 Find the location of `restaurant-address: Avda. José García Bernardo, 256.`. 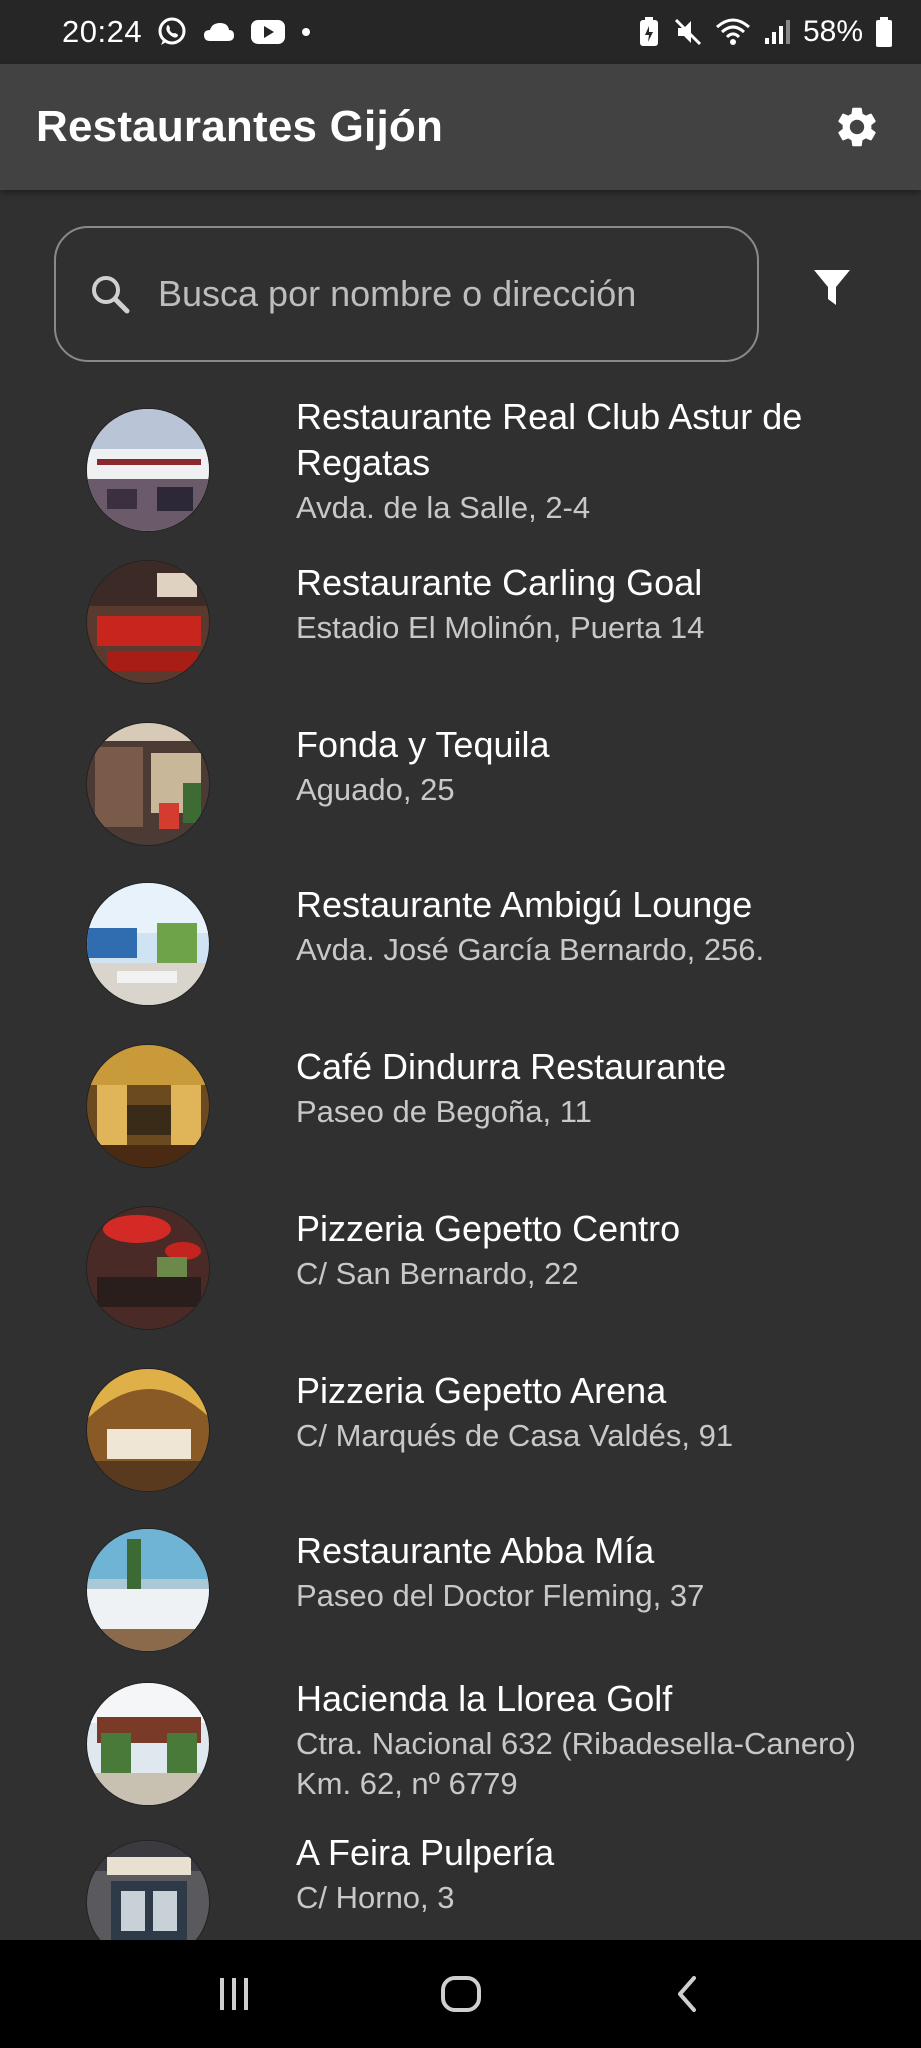

restaurant-address: Avda. José García Bernardo, 256. is located at coordinates (530, 949).